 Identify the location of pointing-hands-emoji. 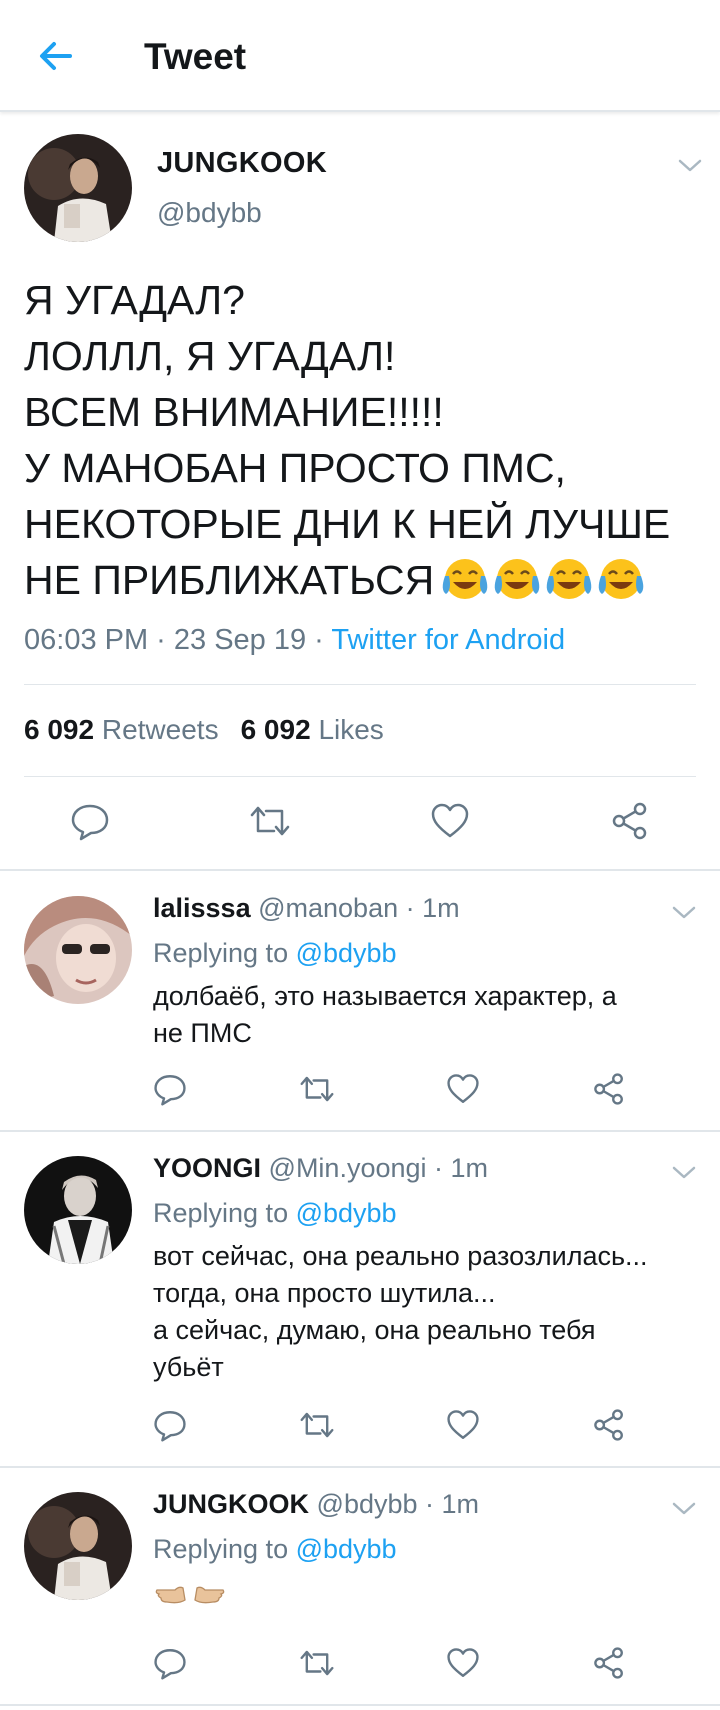
(190, 1595).